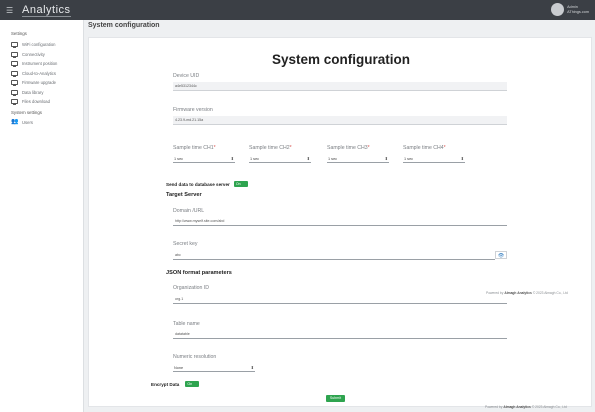 This screenshot has height=412, width=595. Describe the element at coordinates (15, 121) in the screenshot. I see `users-icon: 👥` at that location.